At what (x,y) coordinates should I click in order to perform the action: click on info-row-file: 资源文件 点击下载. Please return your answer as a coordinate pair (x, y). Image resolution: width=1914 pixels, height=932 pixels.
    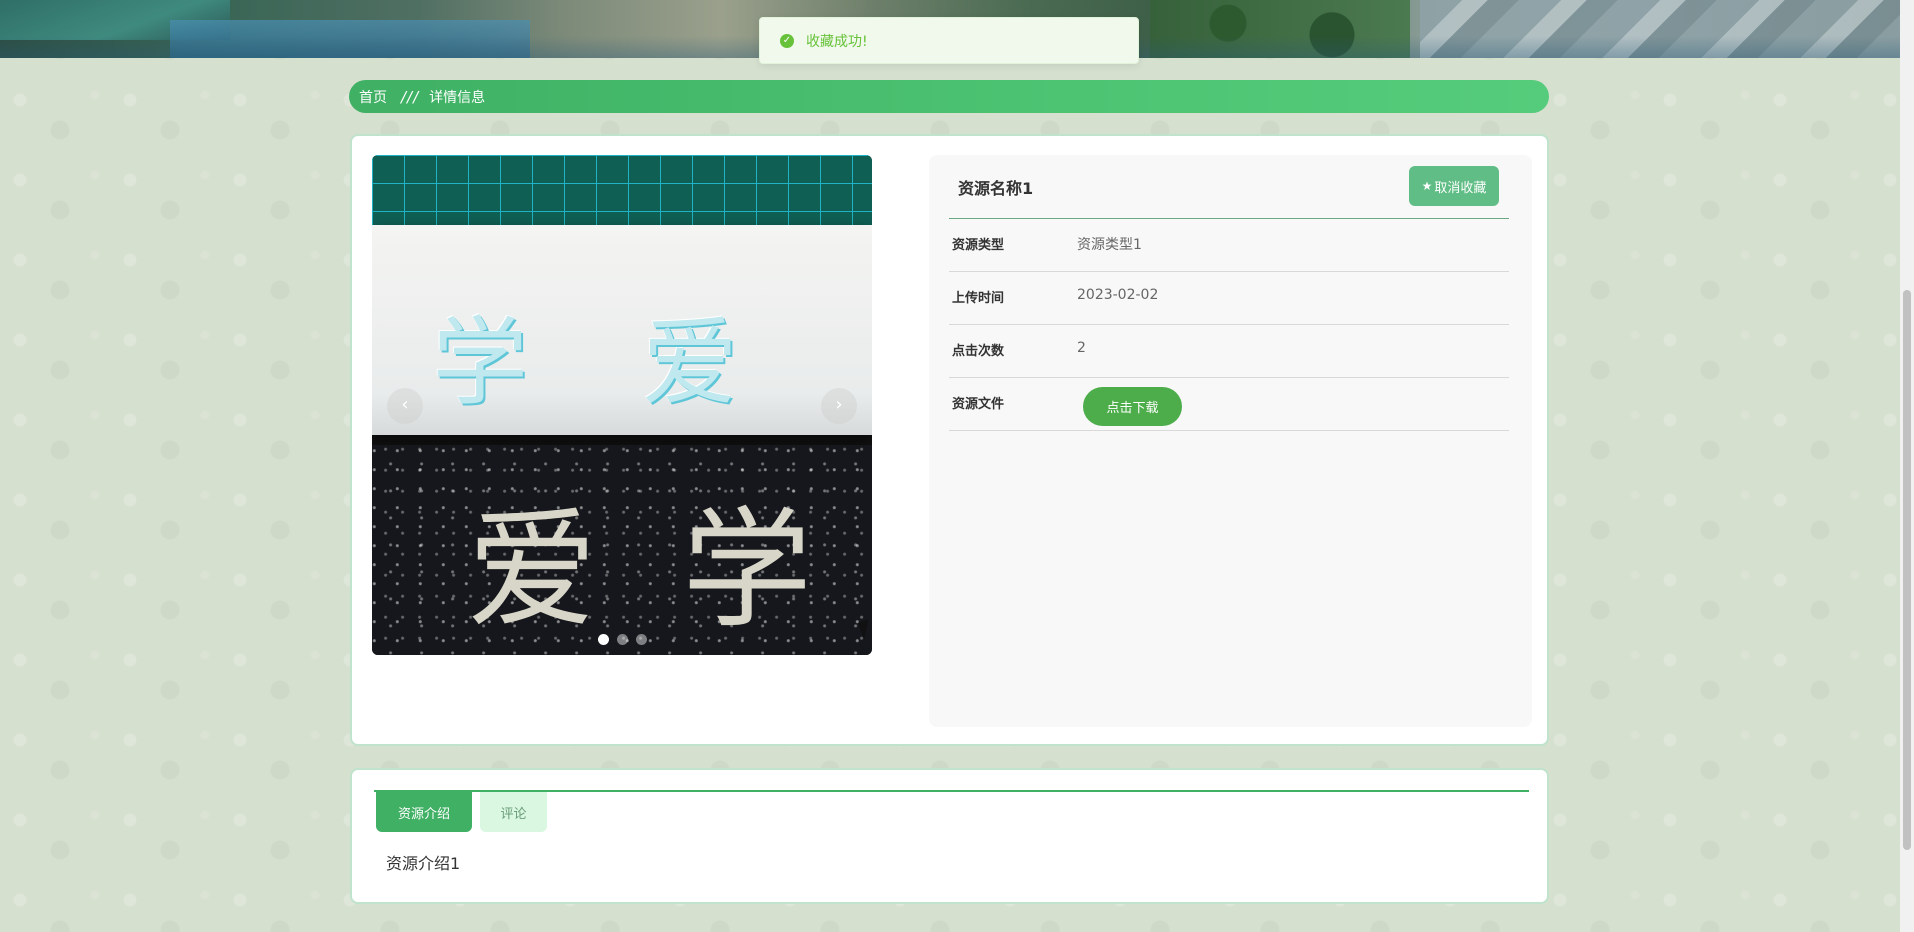
    Looking at the image, I should click on (1229, 404).